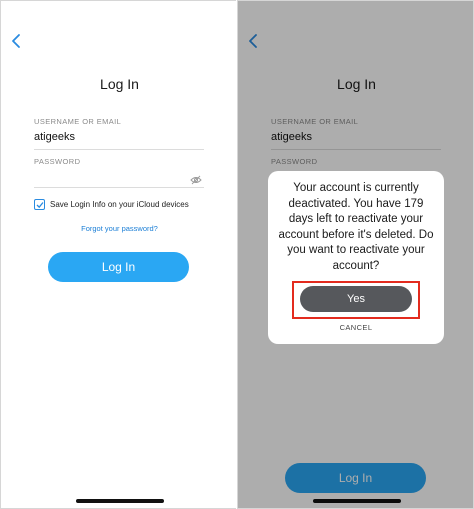 The image size is (474, 509). I want to click on password-input, so click(119, 187).